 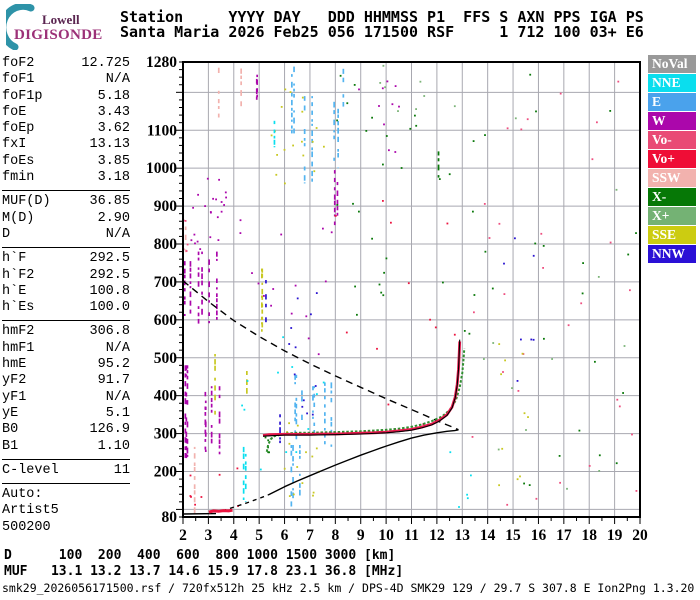 I want to click on param-value: 100.8, so click(x=109, y=291).